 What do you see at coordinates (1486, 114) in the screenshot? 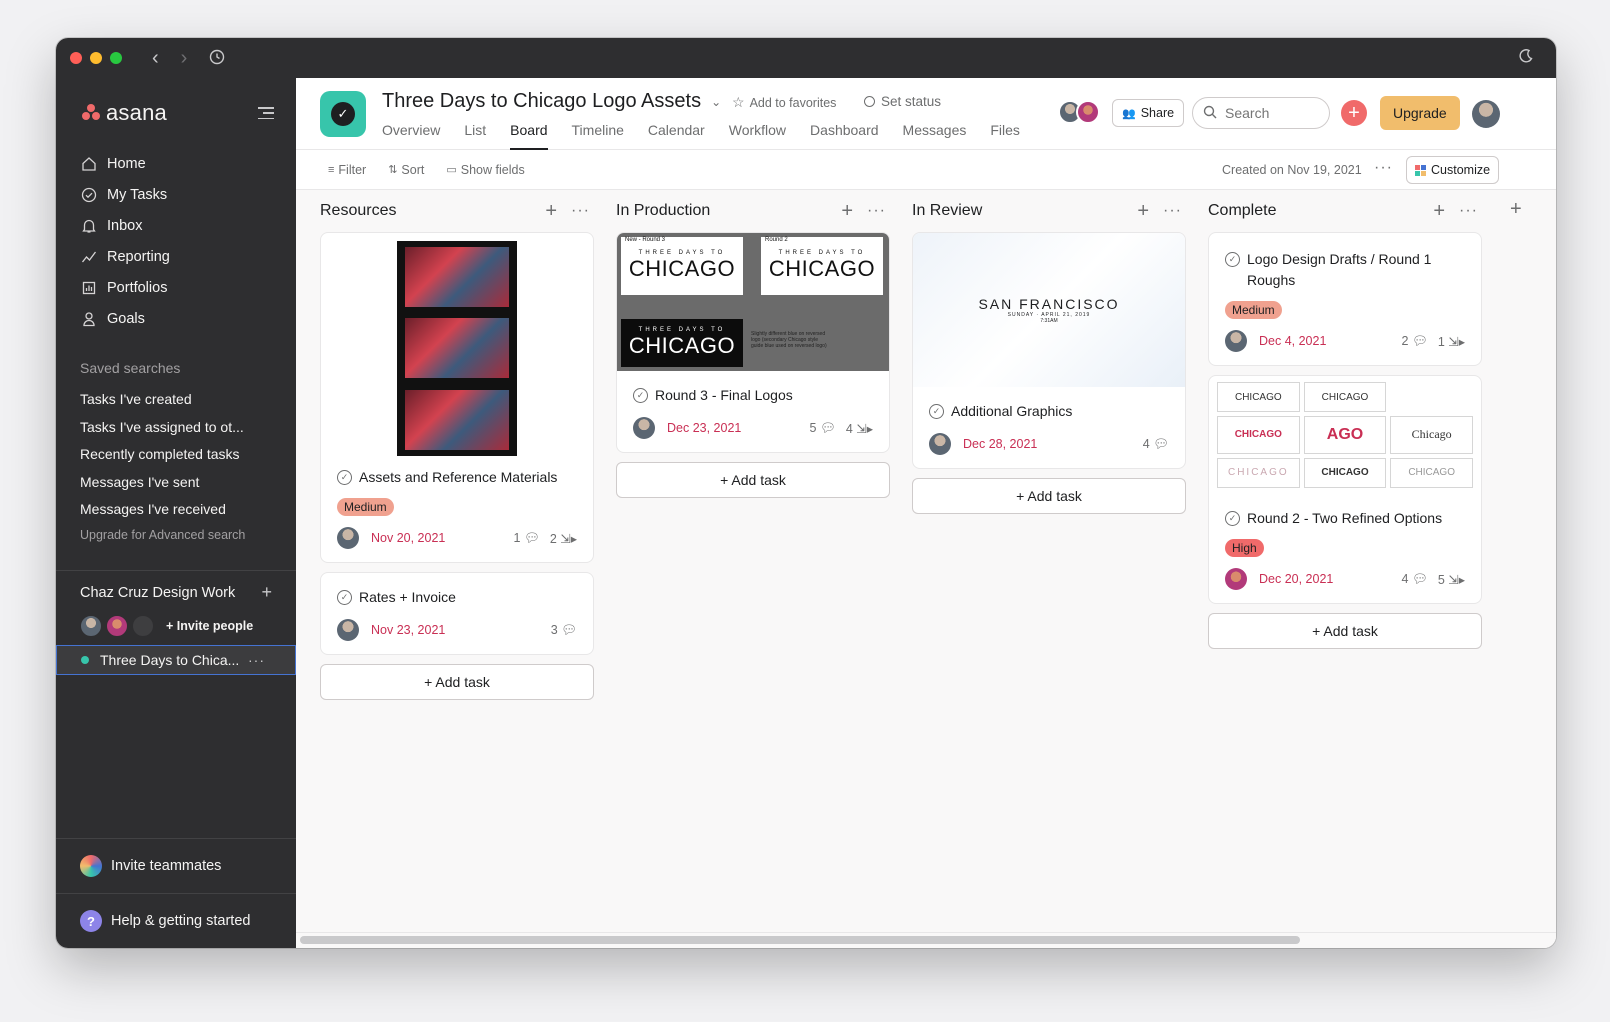
I see `user-avatar` at bounding box center [1486, 114].